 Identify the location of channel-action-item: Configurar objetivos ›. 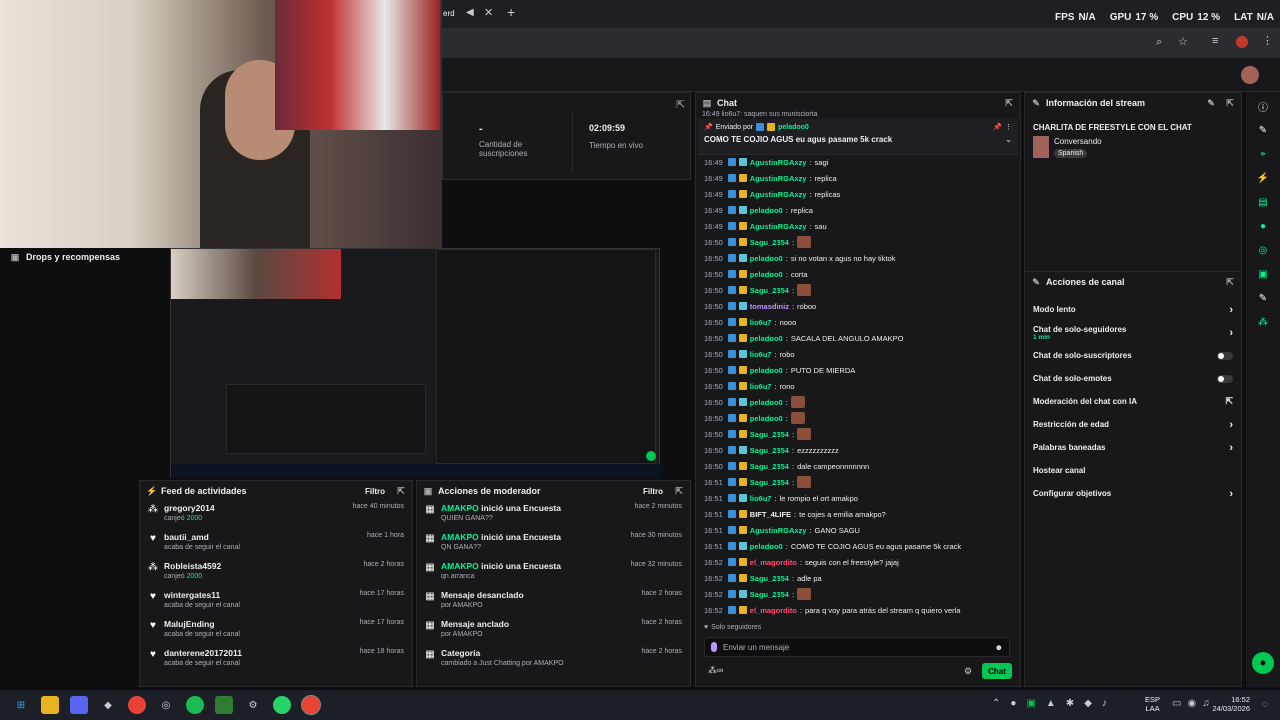
(1133, 493).